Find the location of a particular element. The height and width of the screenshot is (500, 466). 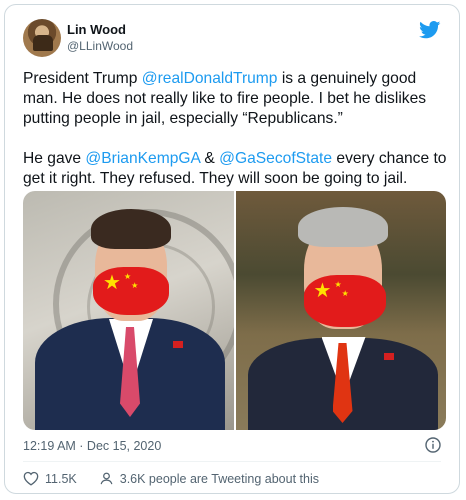

tweet-text-part: He gave is located at coordinates (54, 158).